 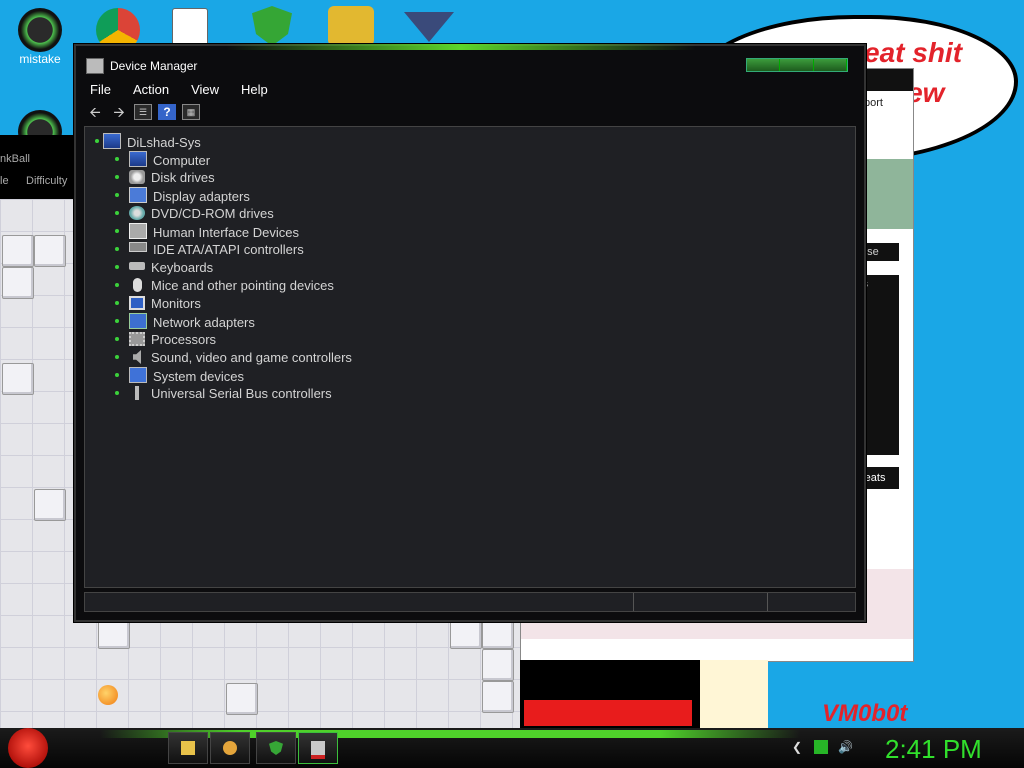 I want to click on tree-item-keyboards: Keyboards, so click(x=223, y=268).